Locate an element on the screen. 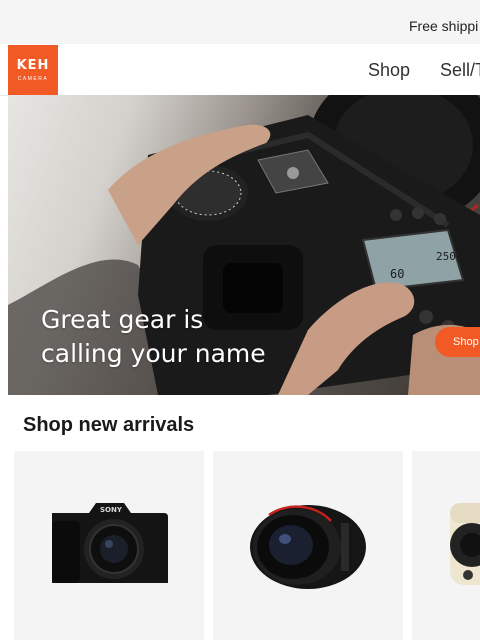 This screenshot has width=480, height=640. hero-headline: Great gear is calling your name is located at coordinates (153, 337).